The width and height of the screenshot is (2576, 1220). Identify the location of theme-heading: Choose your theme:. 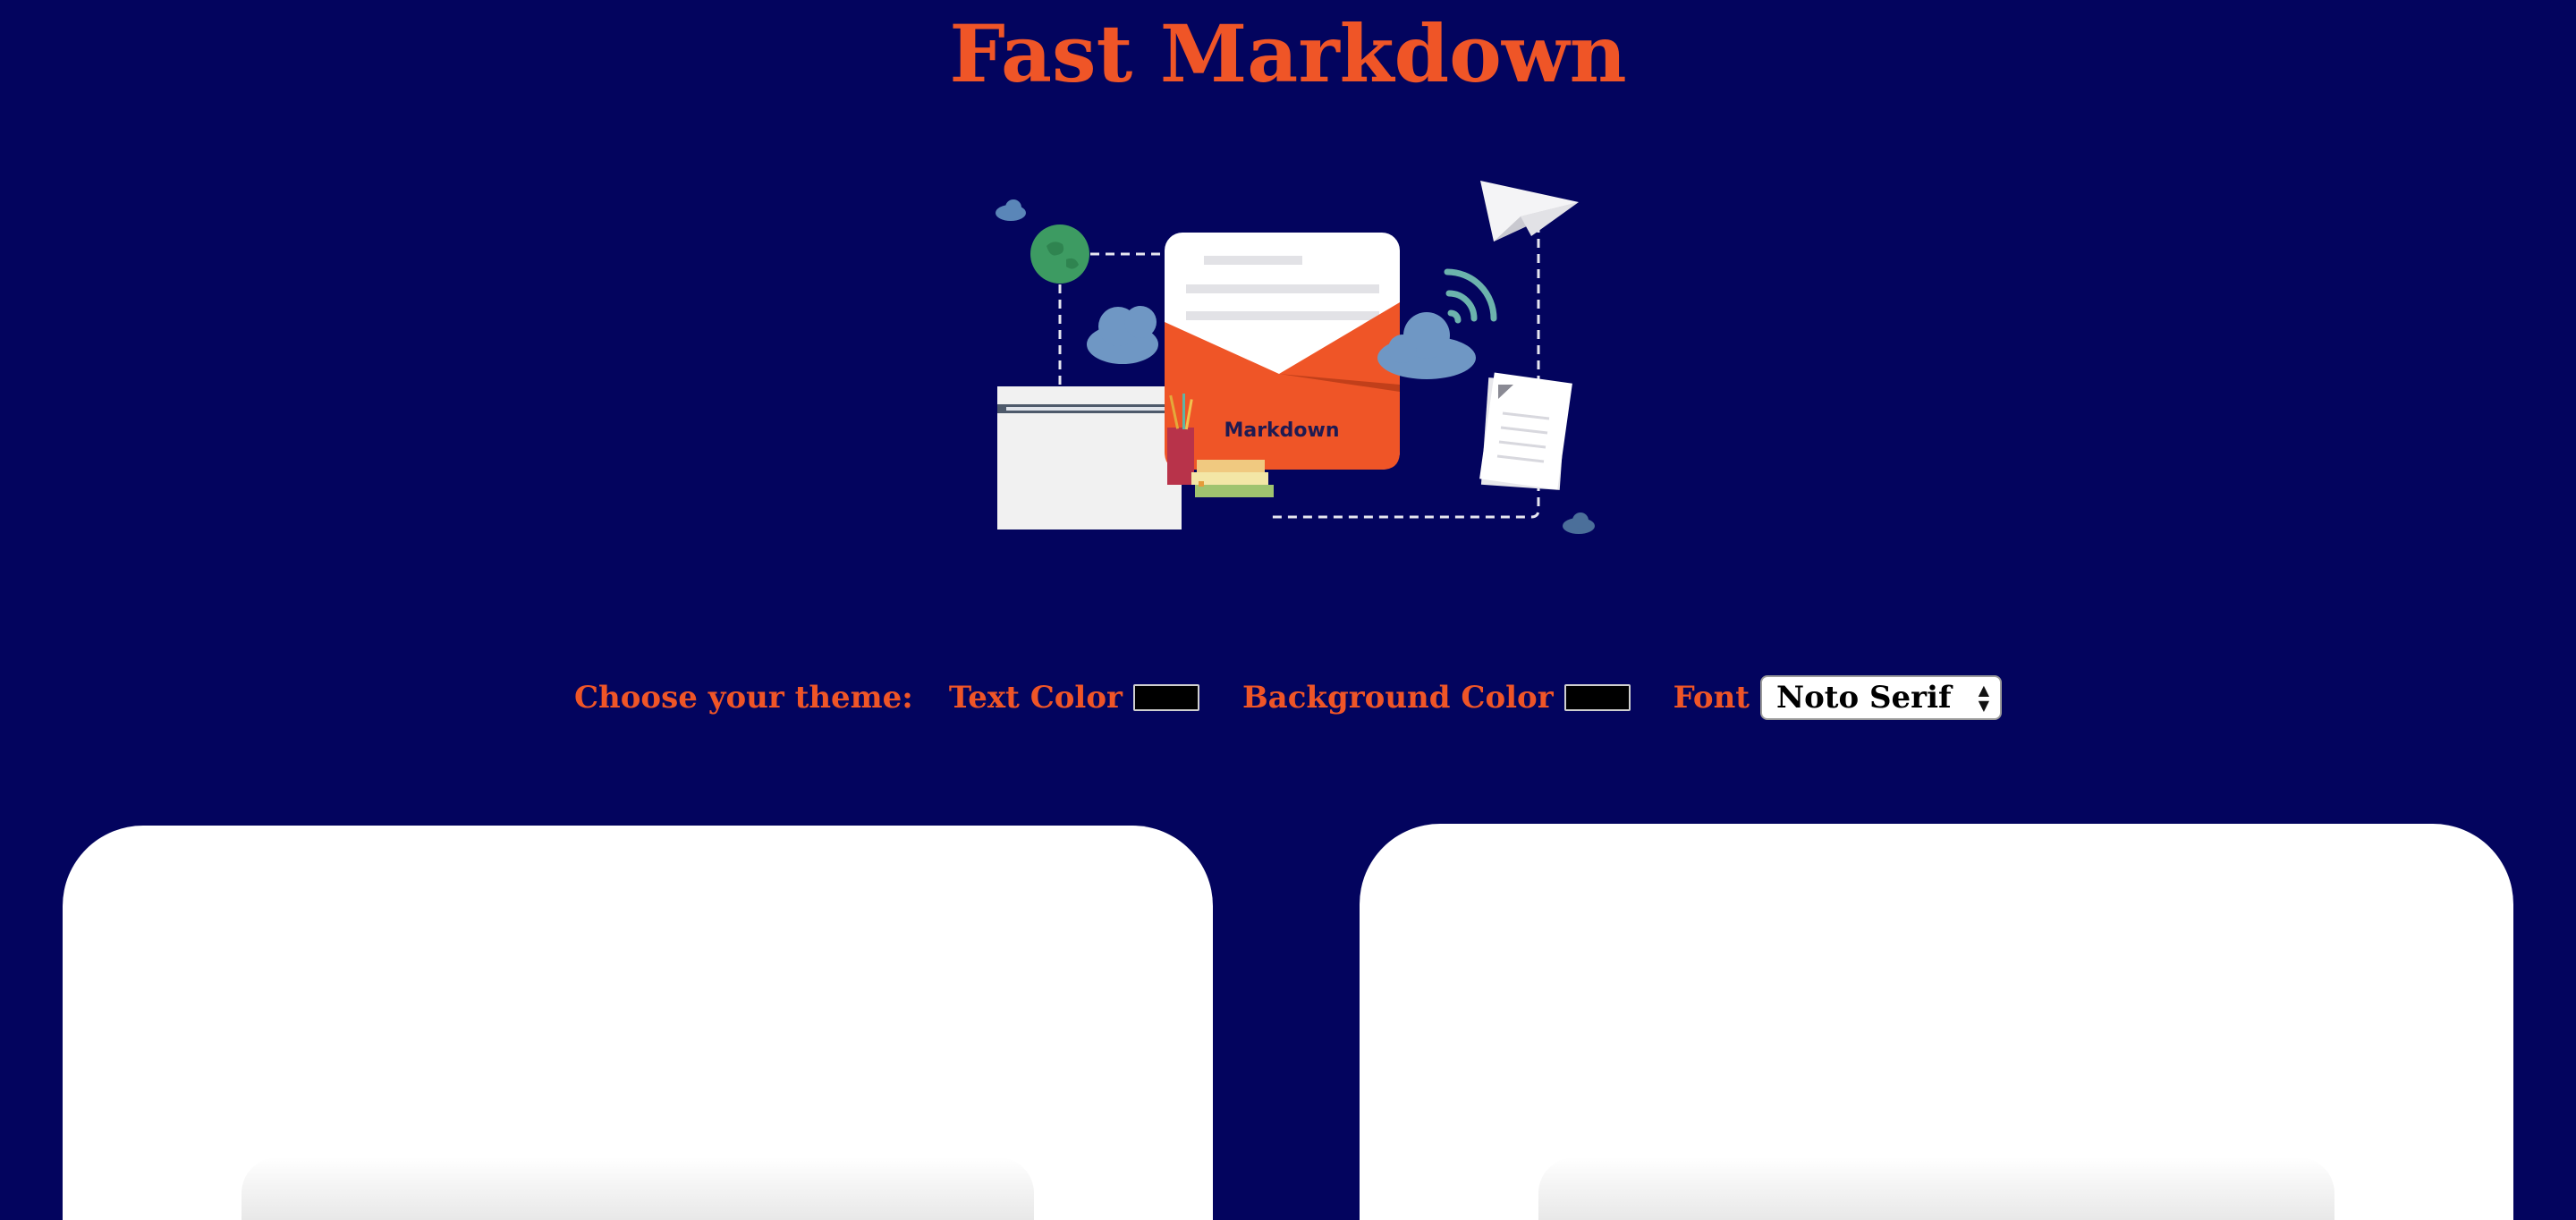
(743, 698).